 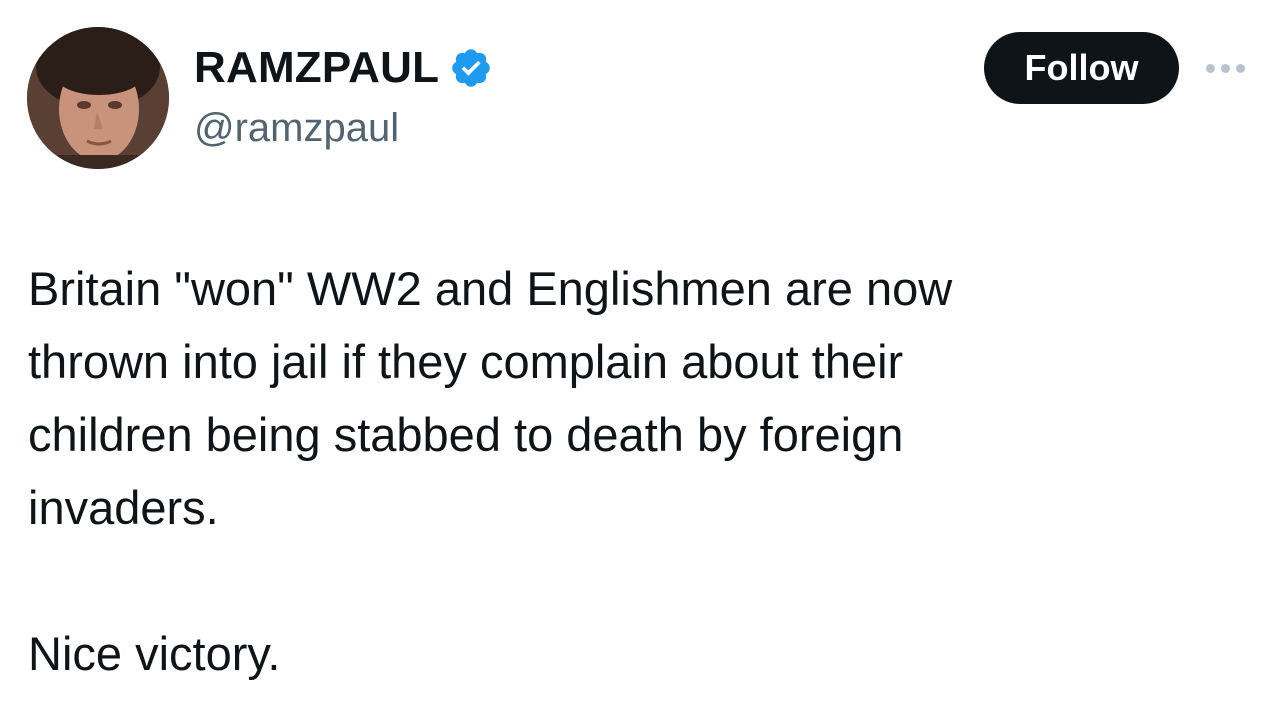 I want to click on more-options-icon, so click(x=1231, y=68).